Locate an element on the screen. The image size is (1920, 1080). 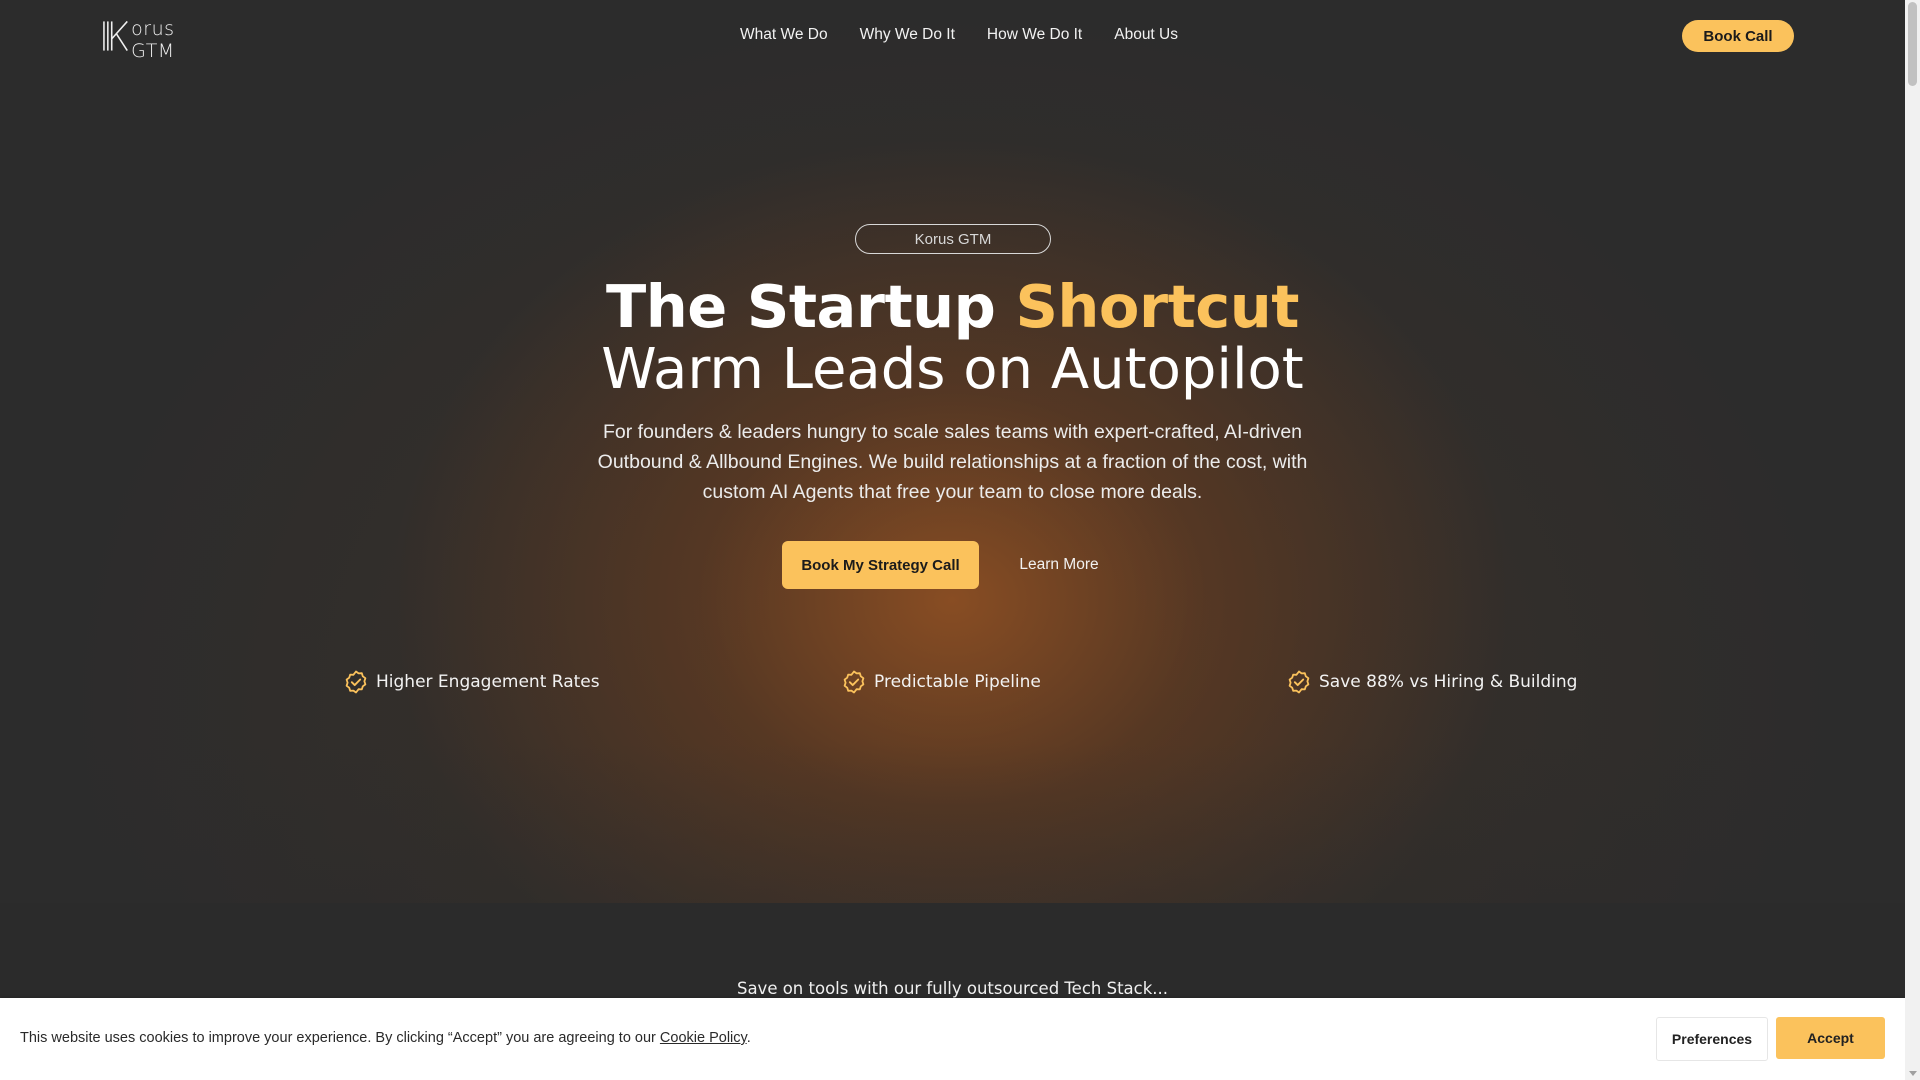
scroll-down-arrow-icon is located at coordinates (1913, 1073).